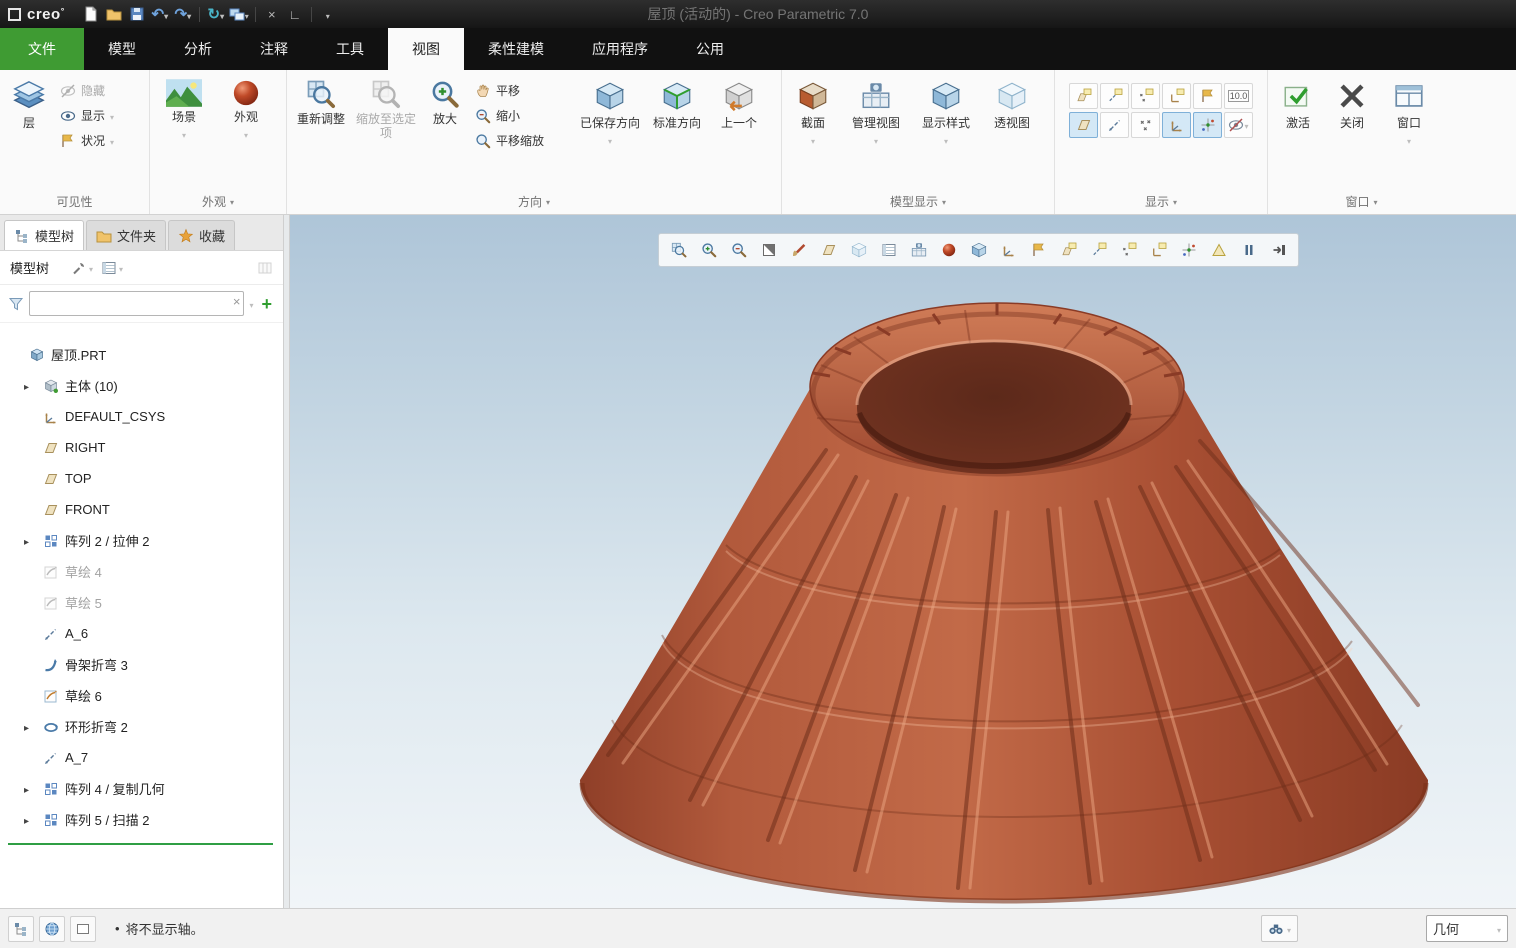 This screenshot has height=948, width=1516. I want to click on saved-orientations-button: 已保存方向, so click(610, 113).